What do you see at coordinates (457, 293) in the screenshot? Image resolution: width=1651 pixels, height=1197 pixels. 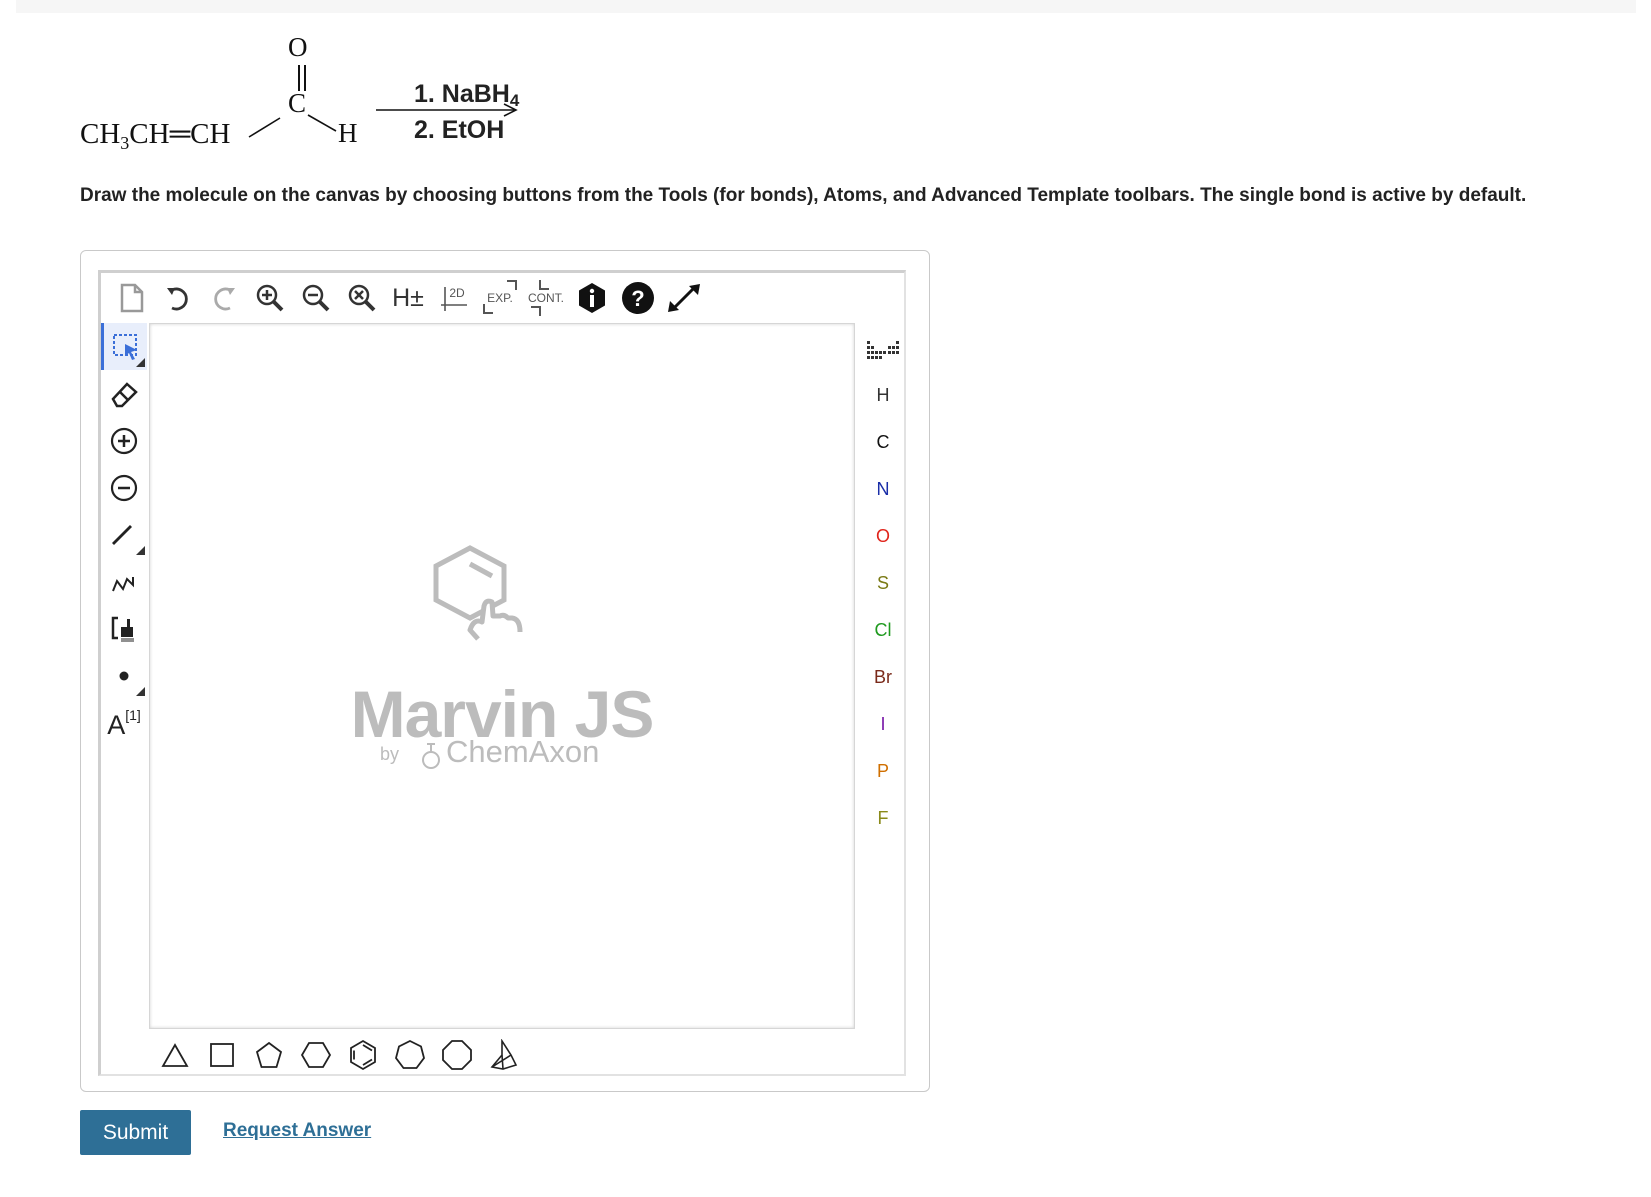 I see `clean-2d-label: 2D` at bounding box center [457, 293].